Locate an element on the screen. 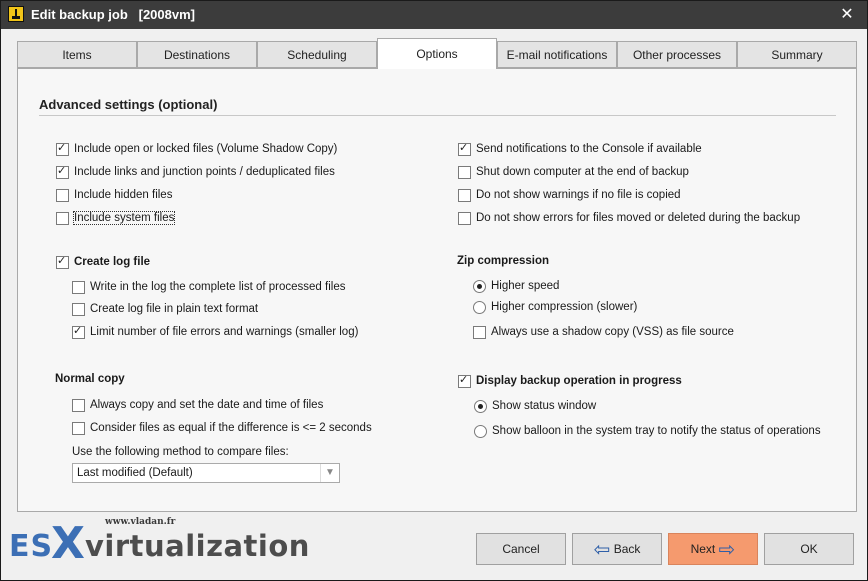  arrow-left-icon: ⇦ is located at coordinates (602, 549).